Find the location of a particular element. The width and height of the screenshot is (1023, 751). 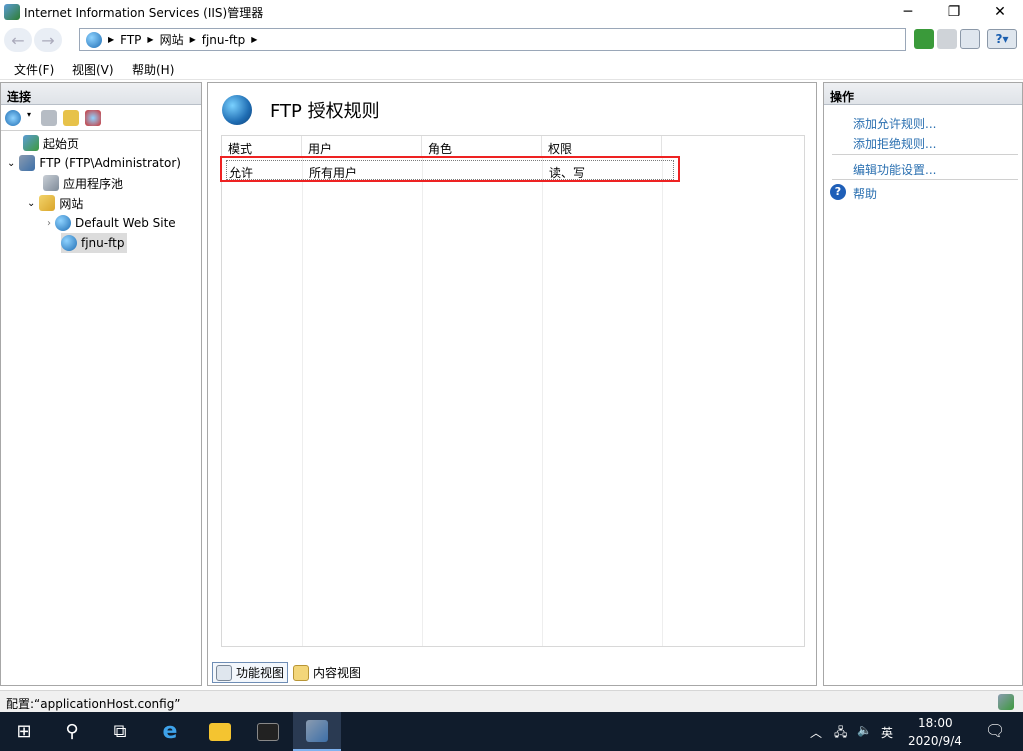

app-pool-icon is located at coordinates (51, 183).